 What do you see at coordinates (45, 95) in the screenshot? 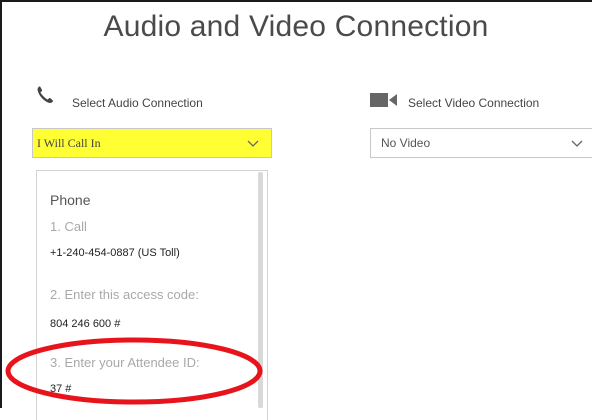
I see `phone-icon` at bounding box center [45, 95].